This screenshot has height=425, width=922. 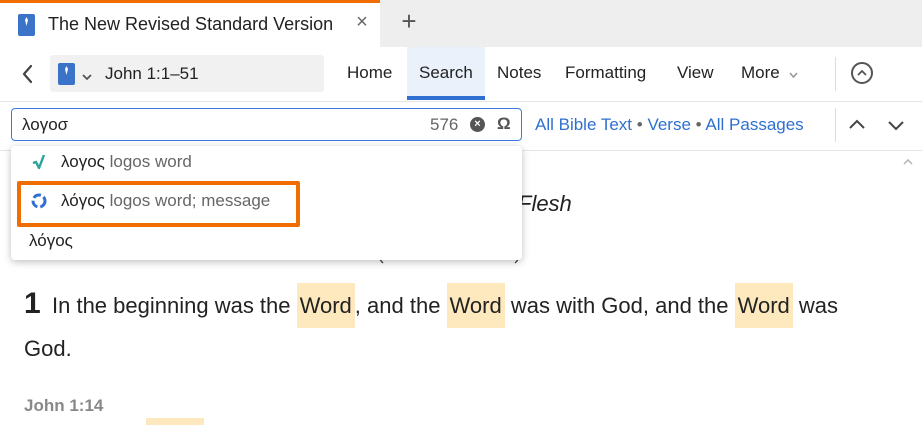 I want to click on search-hit-partial, so click(x=175, y=421).